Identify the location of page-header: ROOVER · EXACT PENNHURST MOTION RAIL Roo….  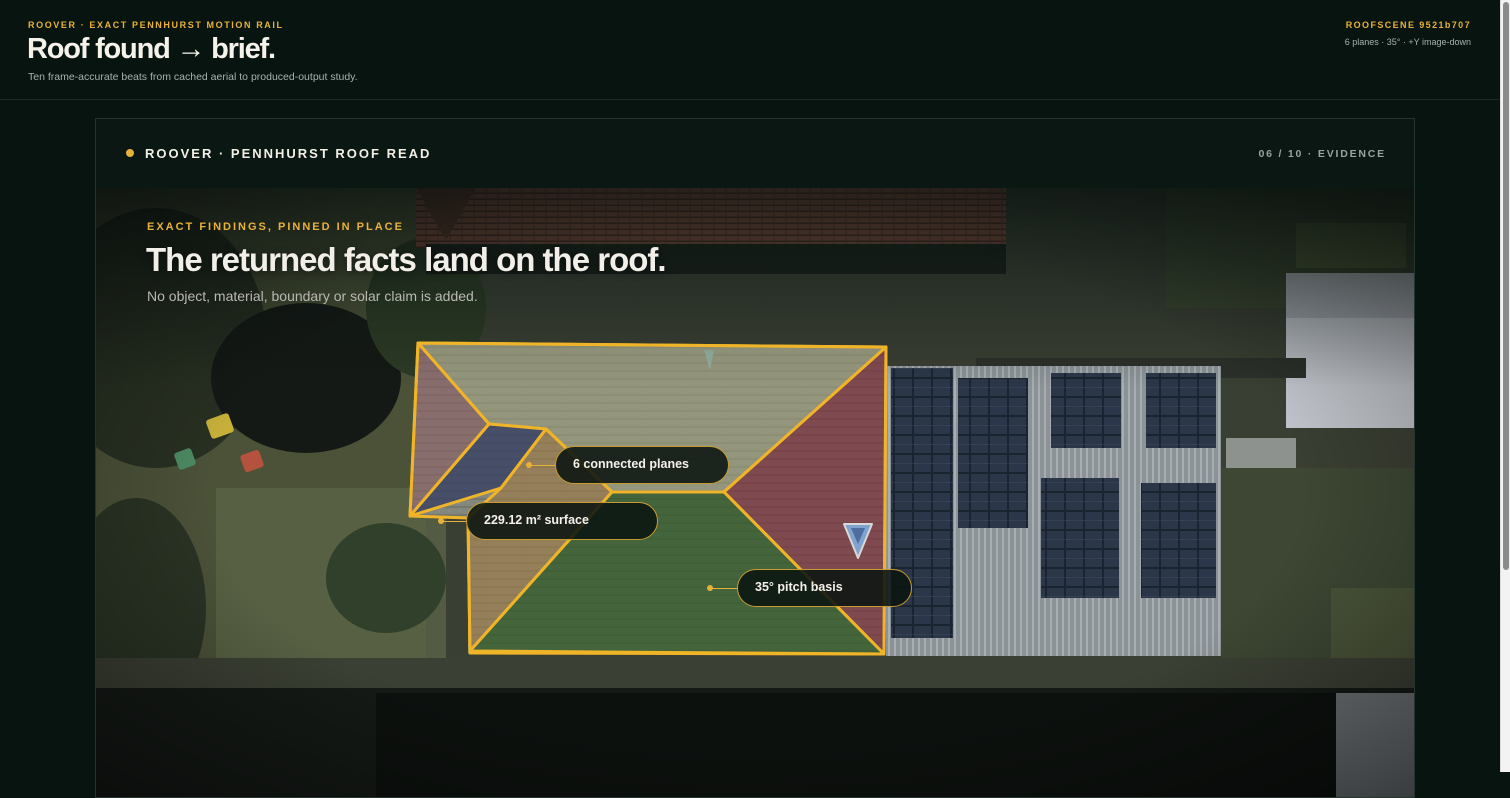
(750, 50).